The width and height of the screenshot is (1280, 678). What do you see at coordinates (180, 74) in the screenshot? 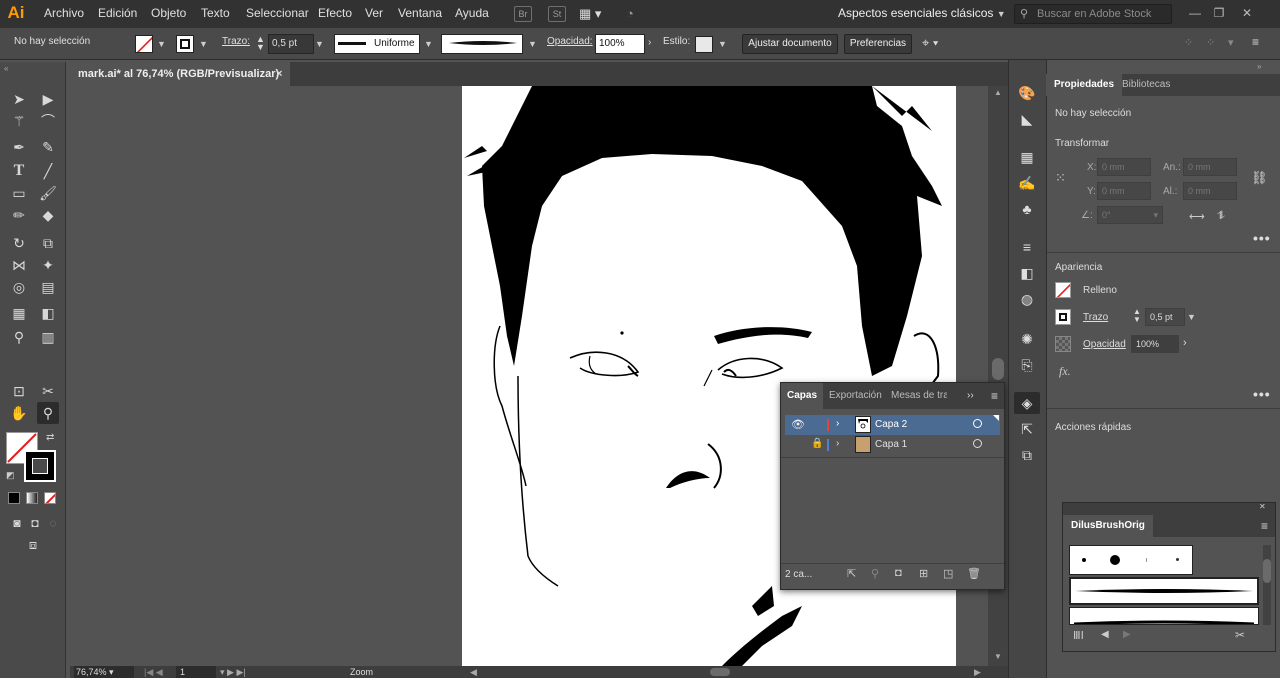
I see `document-tab: mark.ai* al 76,74% (RGB/Previsualizar) ×` at bounding box center [180, 74].